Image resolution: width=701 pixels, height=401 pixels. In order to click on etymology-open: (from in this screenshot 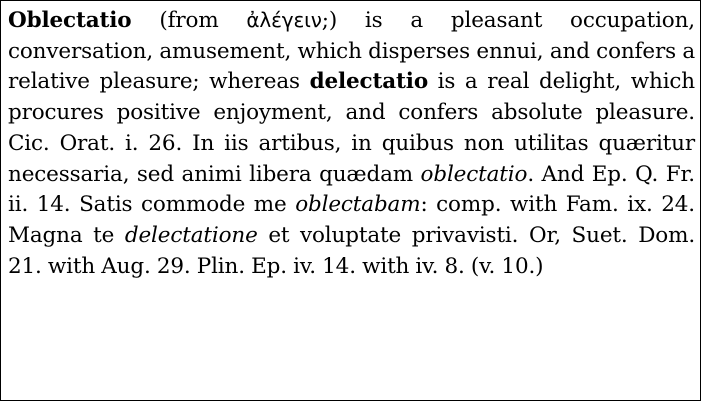, I will do `click(189, 20)`.